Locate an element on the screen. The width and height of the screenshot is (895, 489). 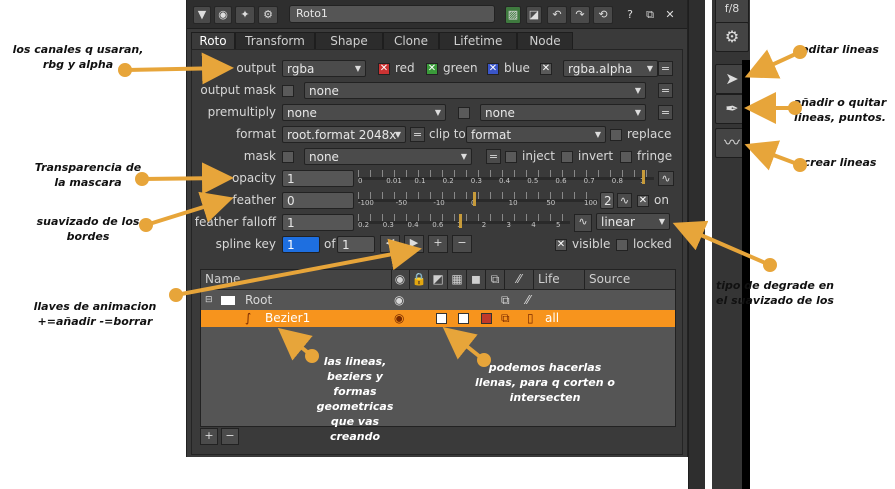
arrow-edit is located at coordinates (772, 64).